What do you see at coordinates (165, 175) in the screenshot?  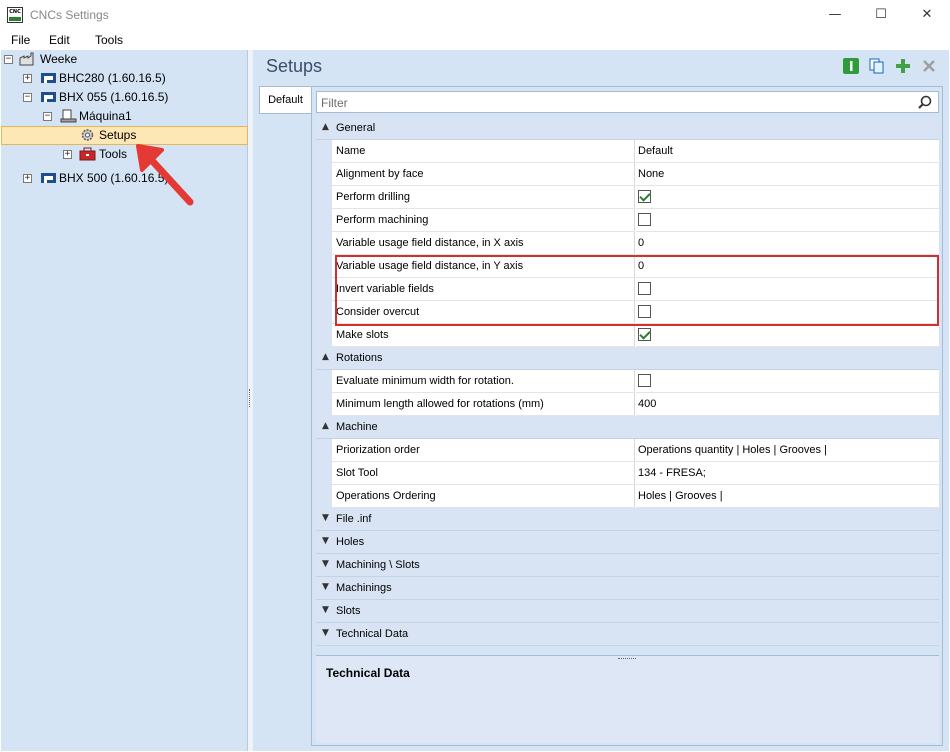 I see `red-arrow-annotation-icon` at bounding box center [165, 175].